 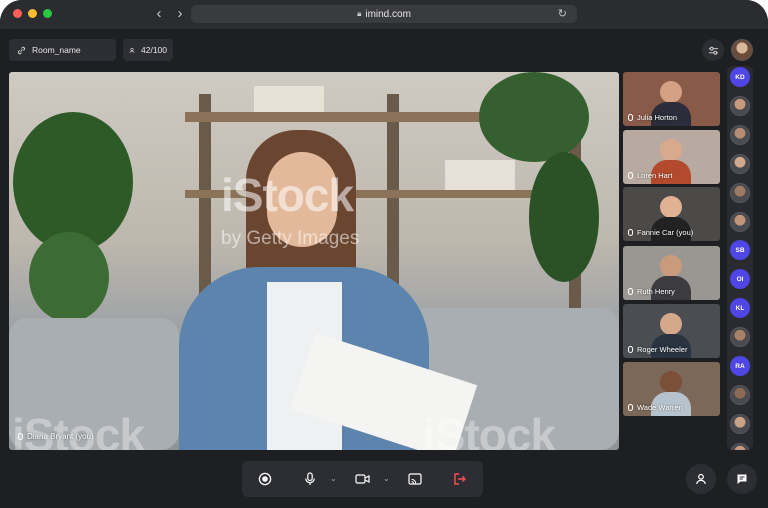 I want to click on reload-icon: ↻, so click(x=562, y=13).